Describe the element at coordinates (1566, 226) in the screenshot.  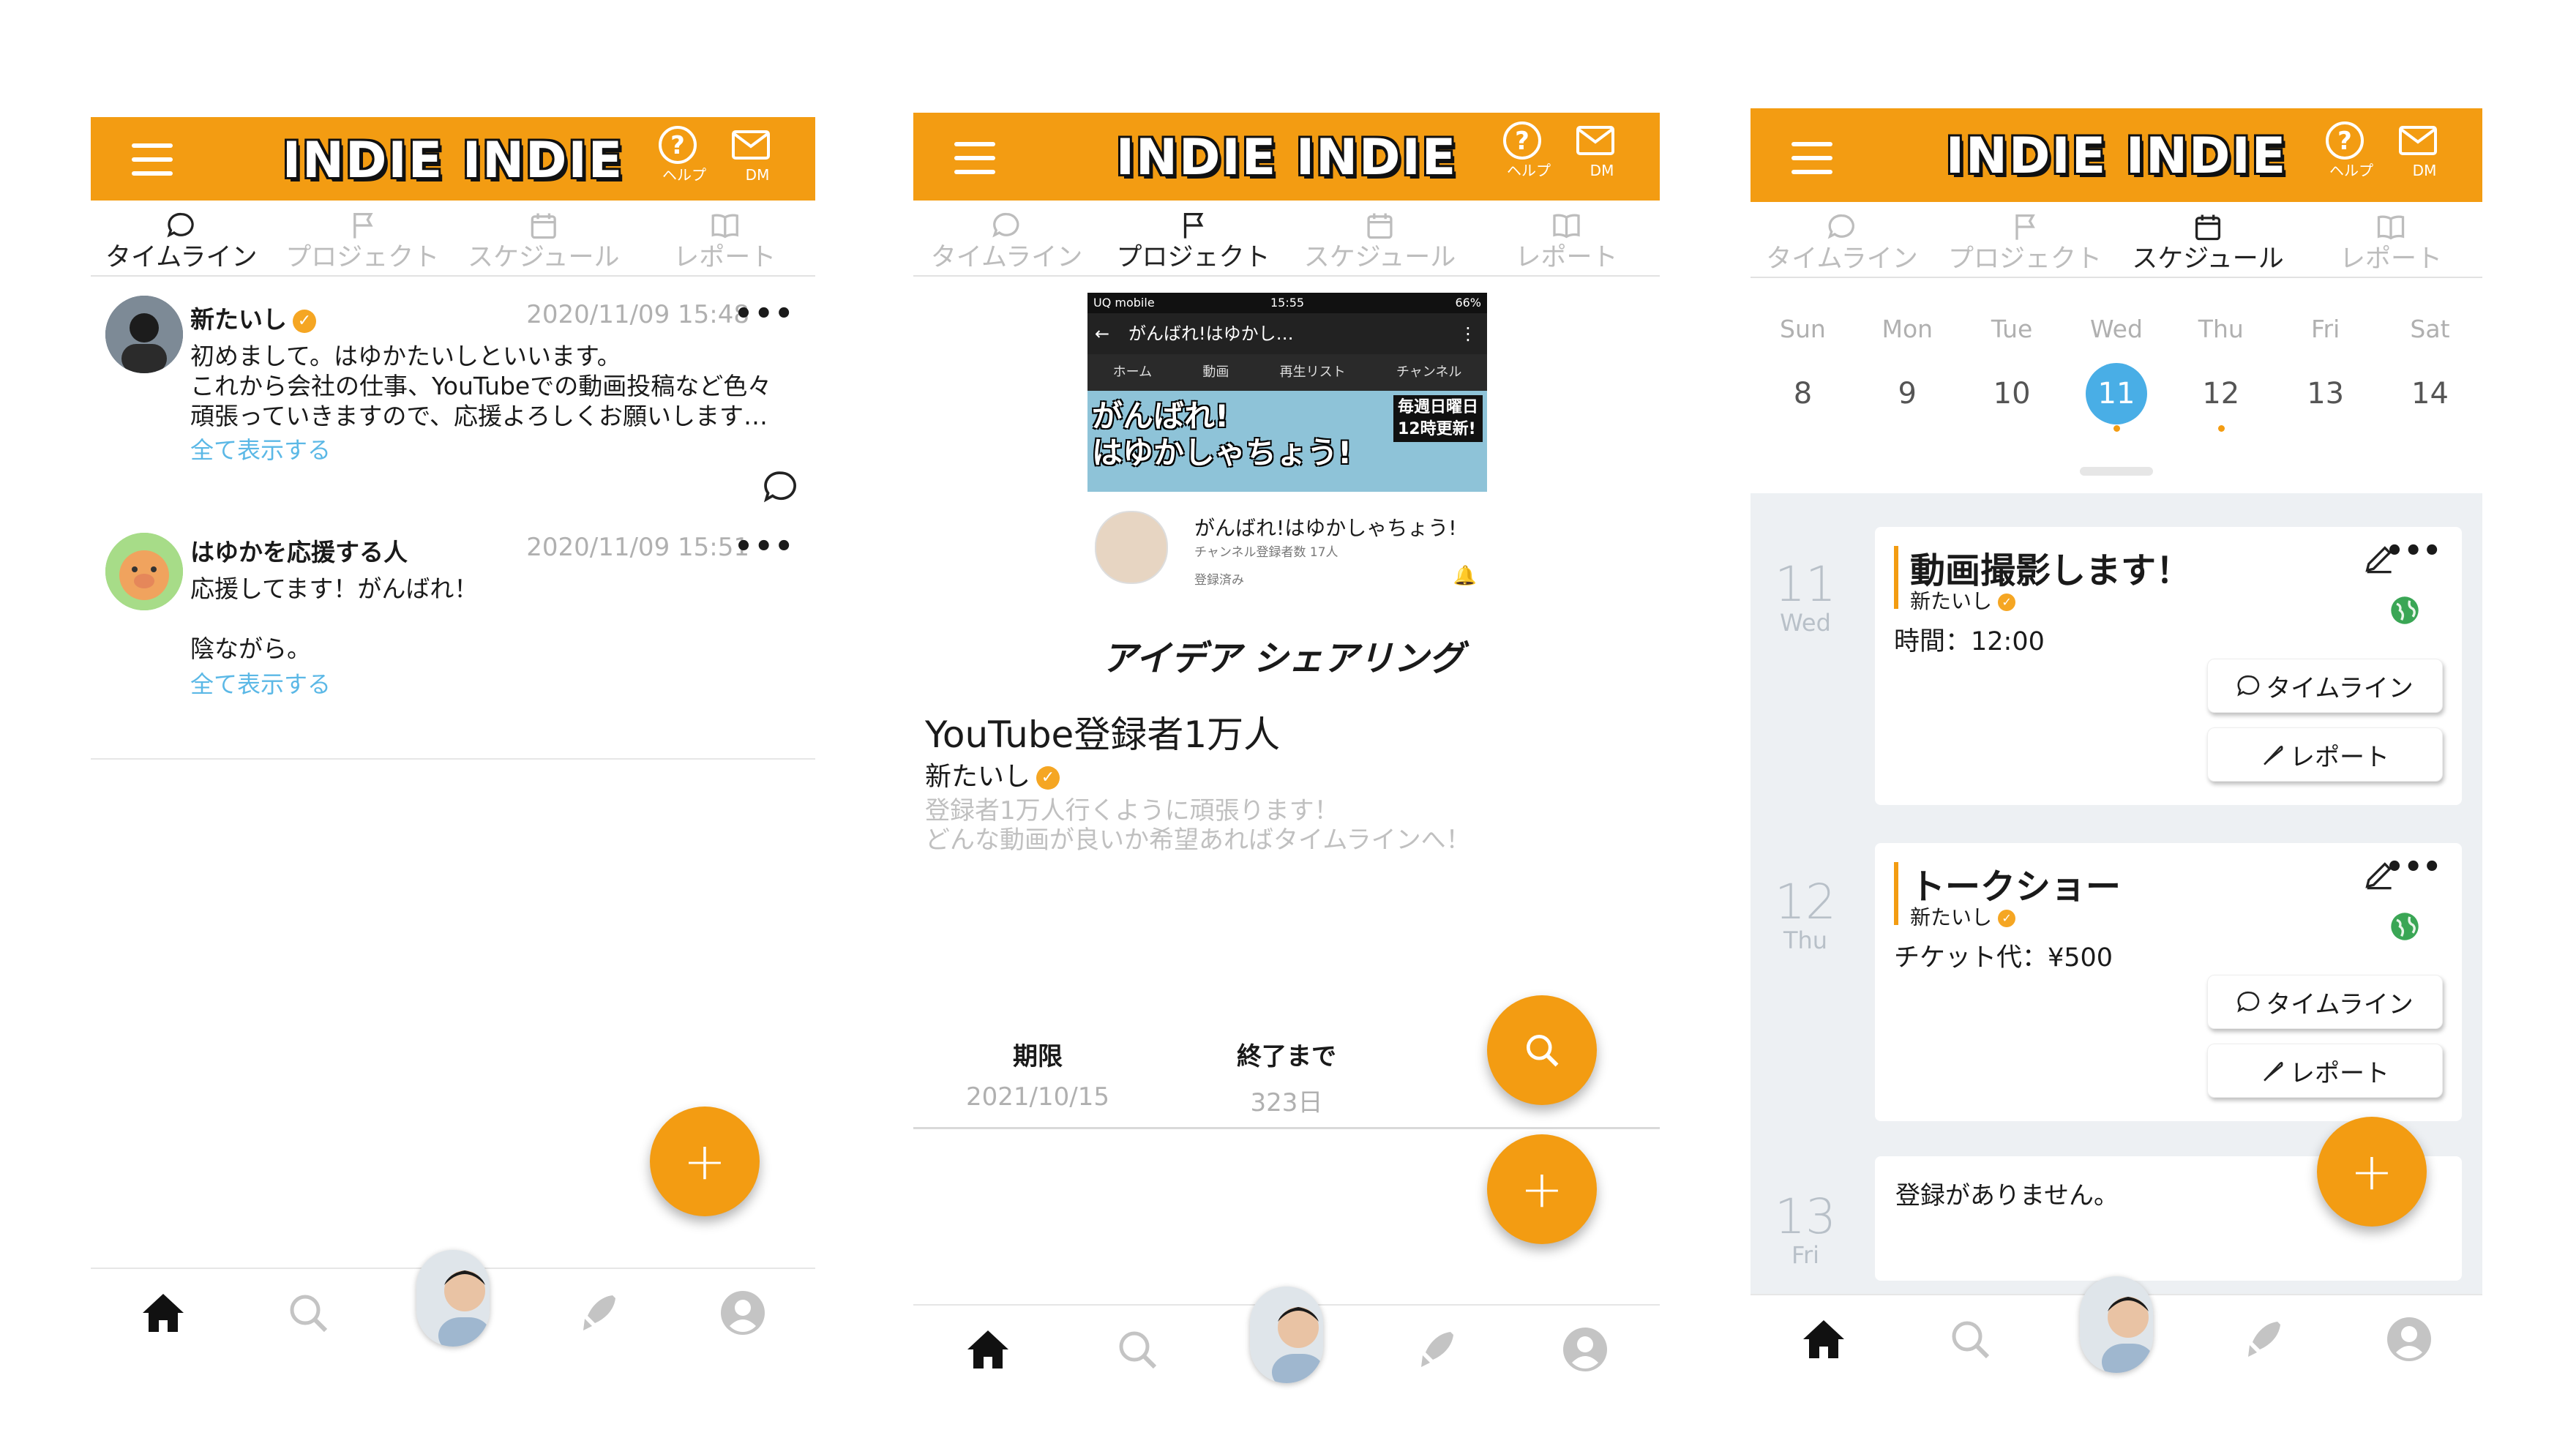
I see `book-icon` at that location.